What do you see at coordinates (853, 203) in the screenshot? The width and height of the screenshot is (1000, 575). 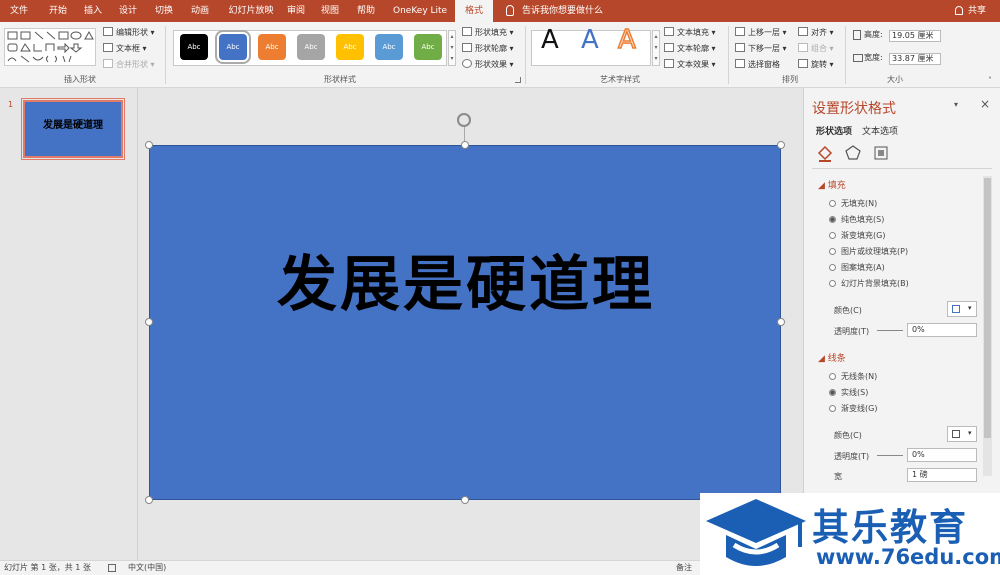 I see `radio-option: 无填充(N)` at bounding box center [853, 203].